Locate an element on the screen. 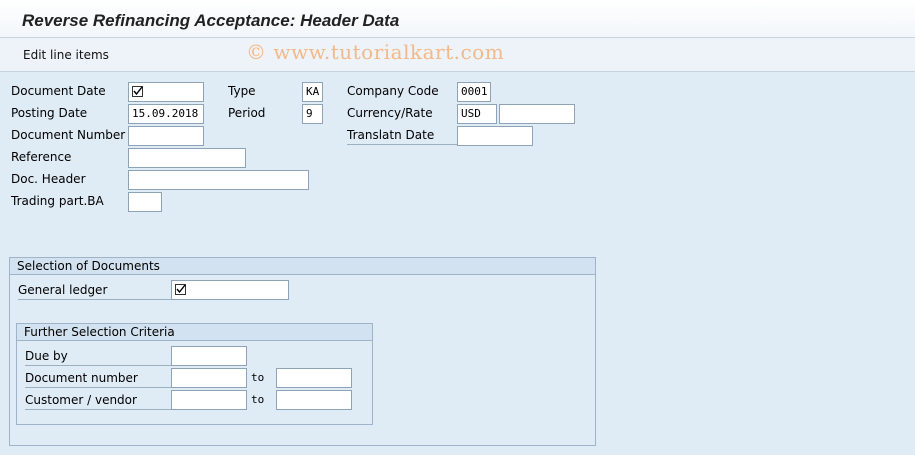 This screenshot has height=455, width=915. currency-field: USD is located at coordinates (477, 114).